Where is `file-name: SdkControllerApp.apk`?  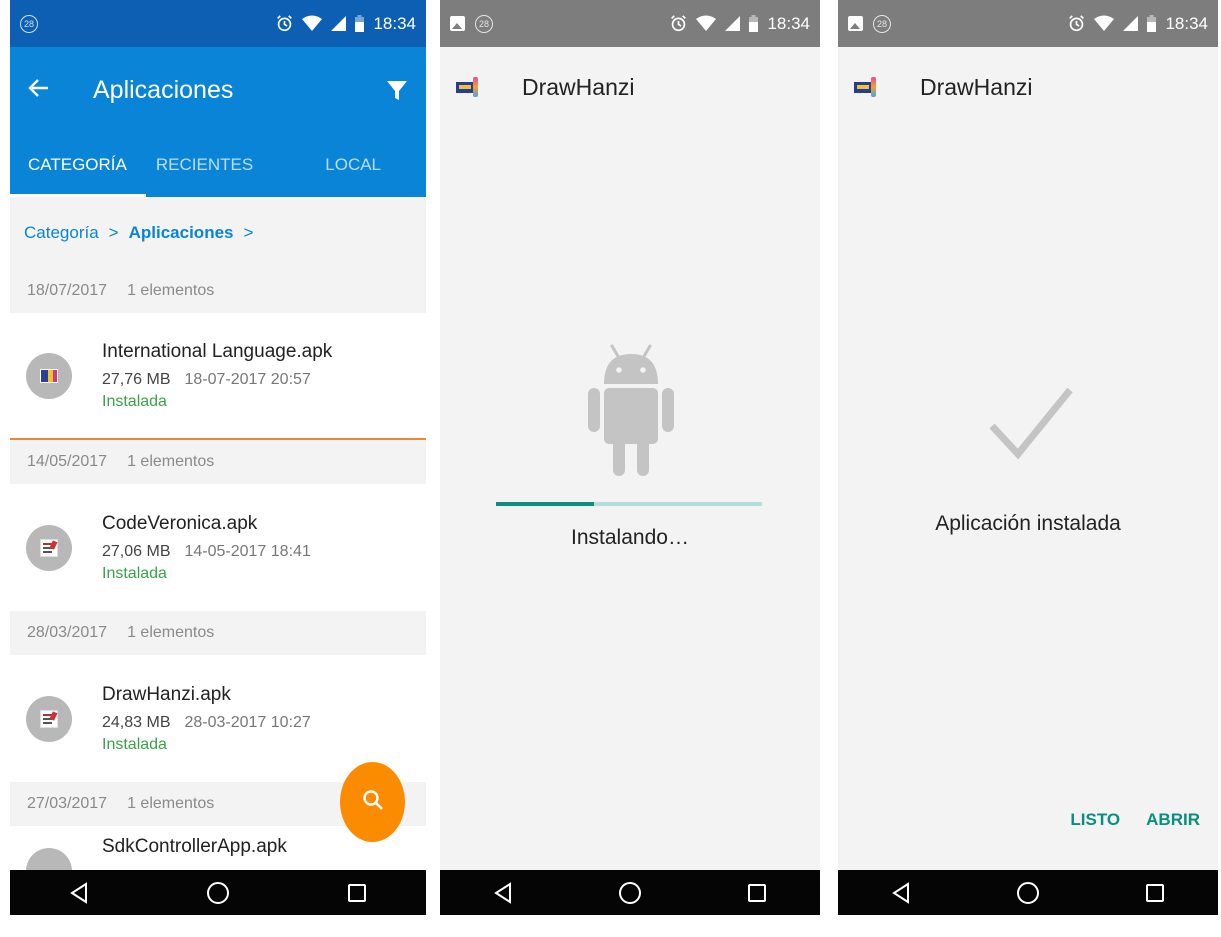 file-name: SdkControllerApp.apk is located at coordinates (194, 846).